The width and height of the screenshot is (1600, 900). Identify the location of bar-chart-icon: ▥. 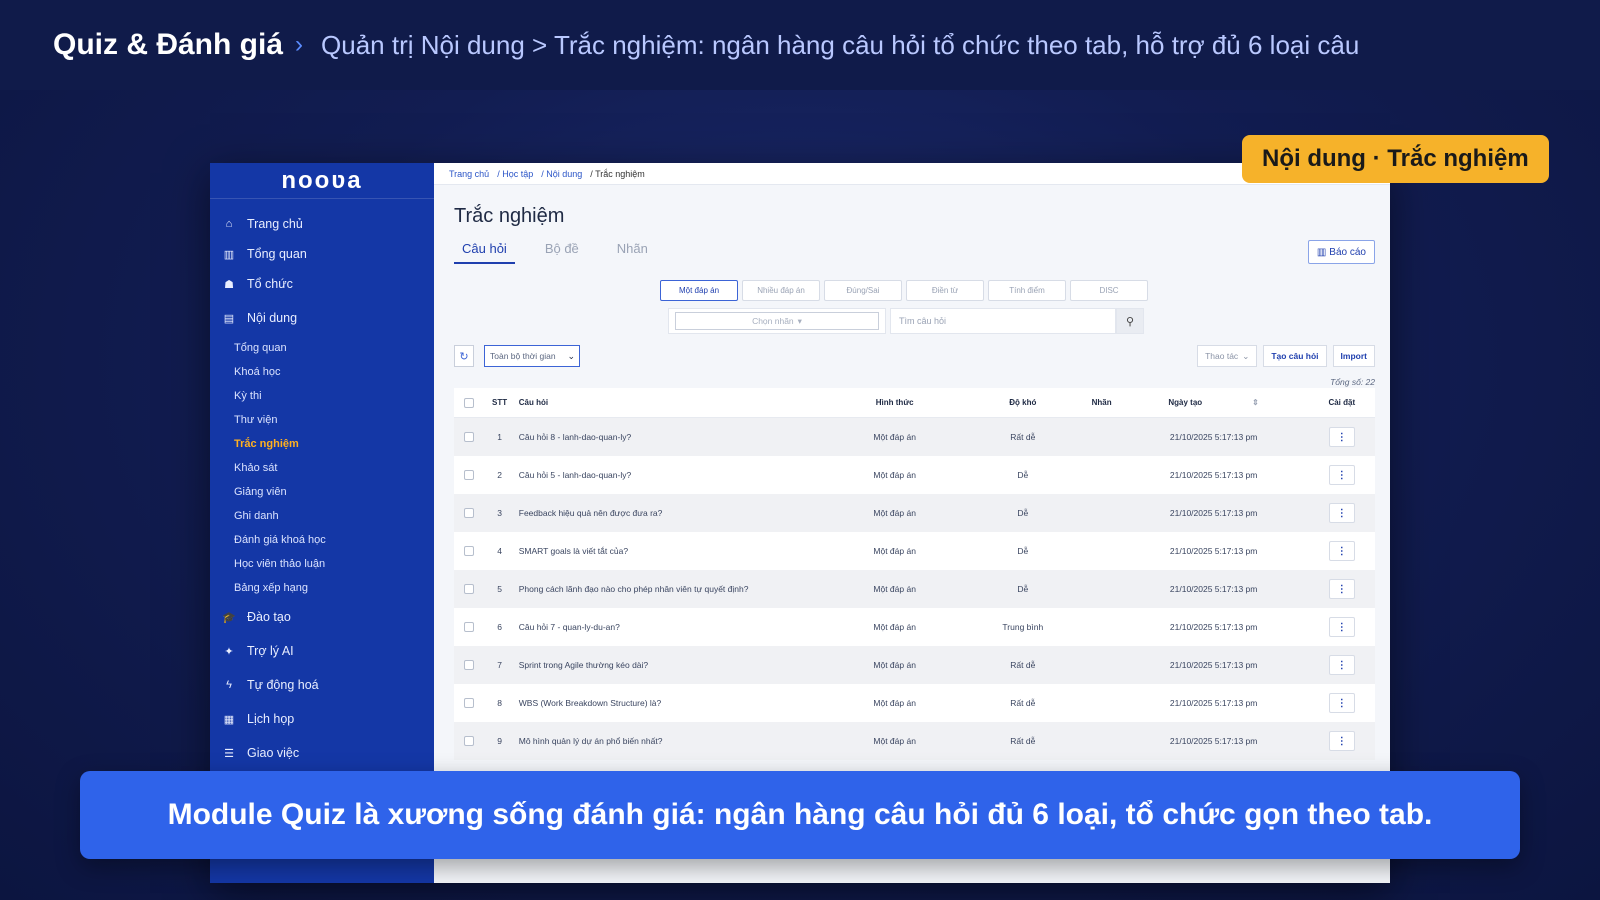
(229, 254).